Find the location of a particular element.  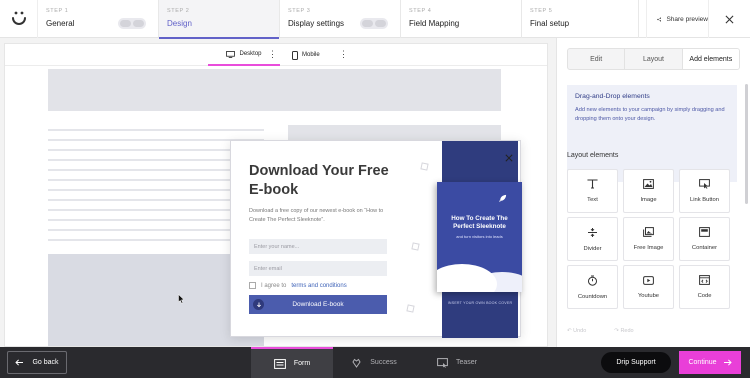

tab-form-label: Form is located at coordinates (302, 363).